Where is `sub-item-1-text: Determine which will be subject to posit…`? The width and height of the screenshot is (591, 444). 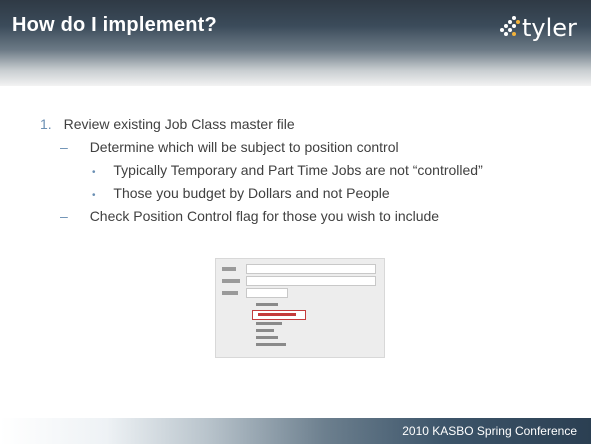
sub-item-1-text: Determine which will be subject to posit… is located at coordinates (244, 147).